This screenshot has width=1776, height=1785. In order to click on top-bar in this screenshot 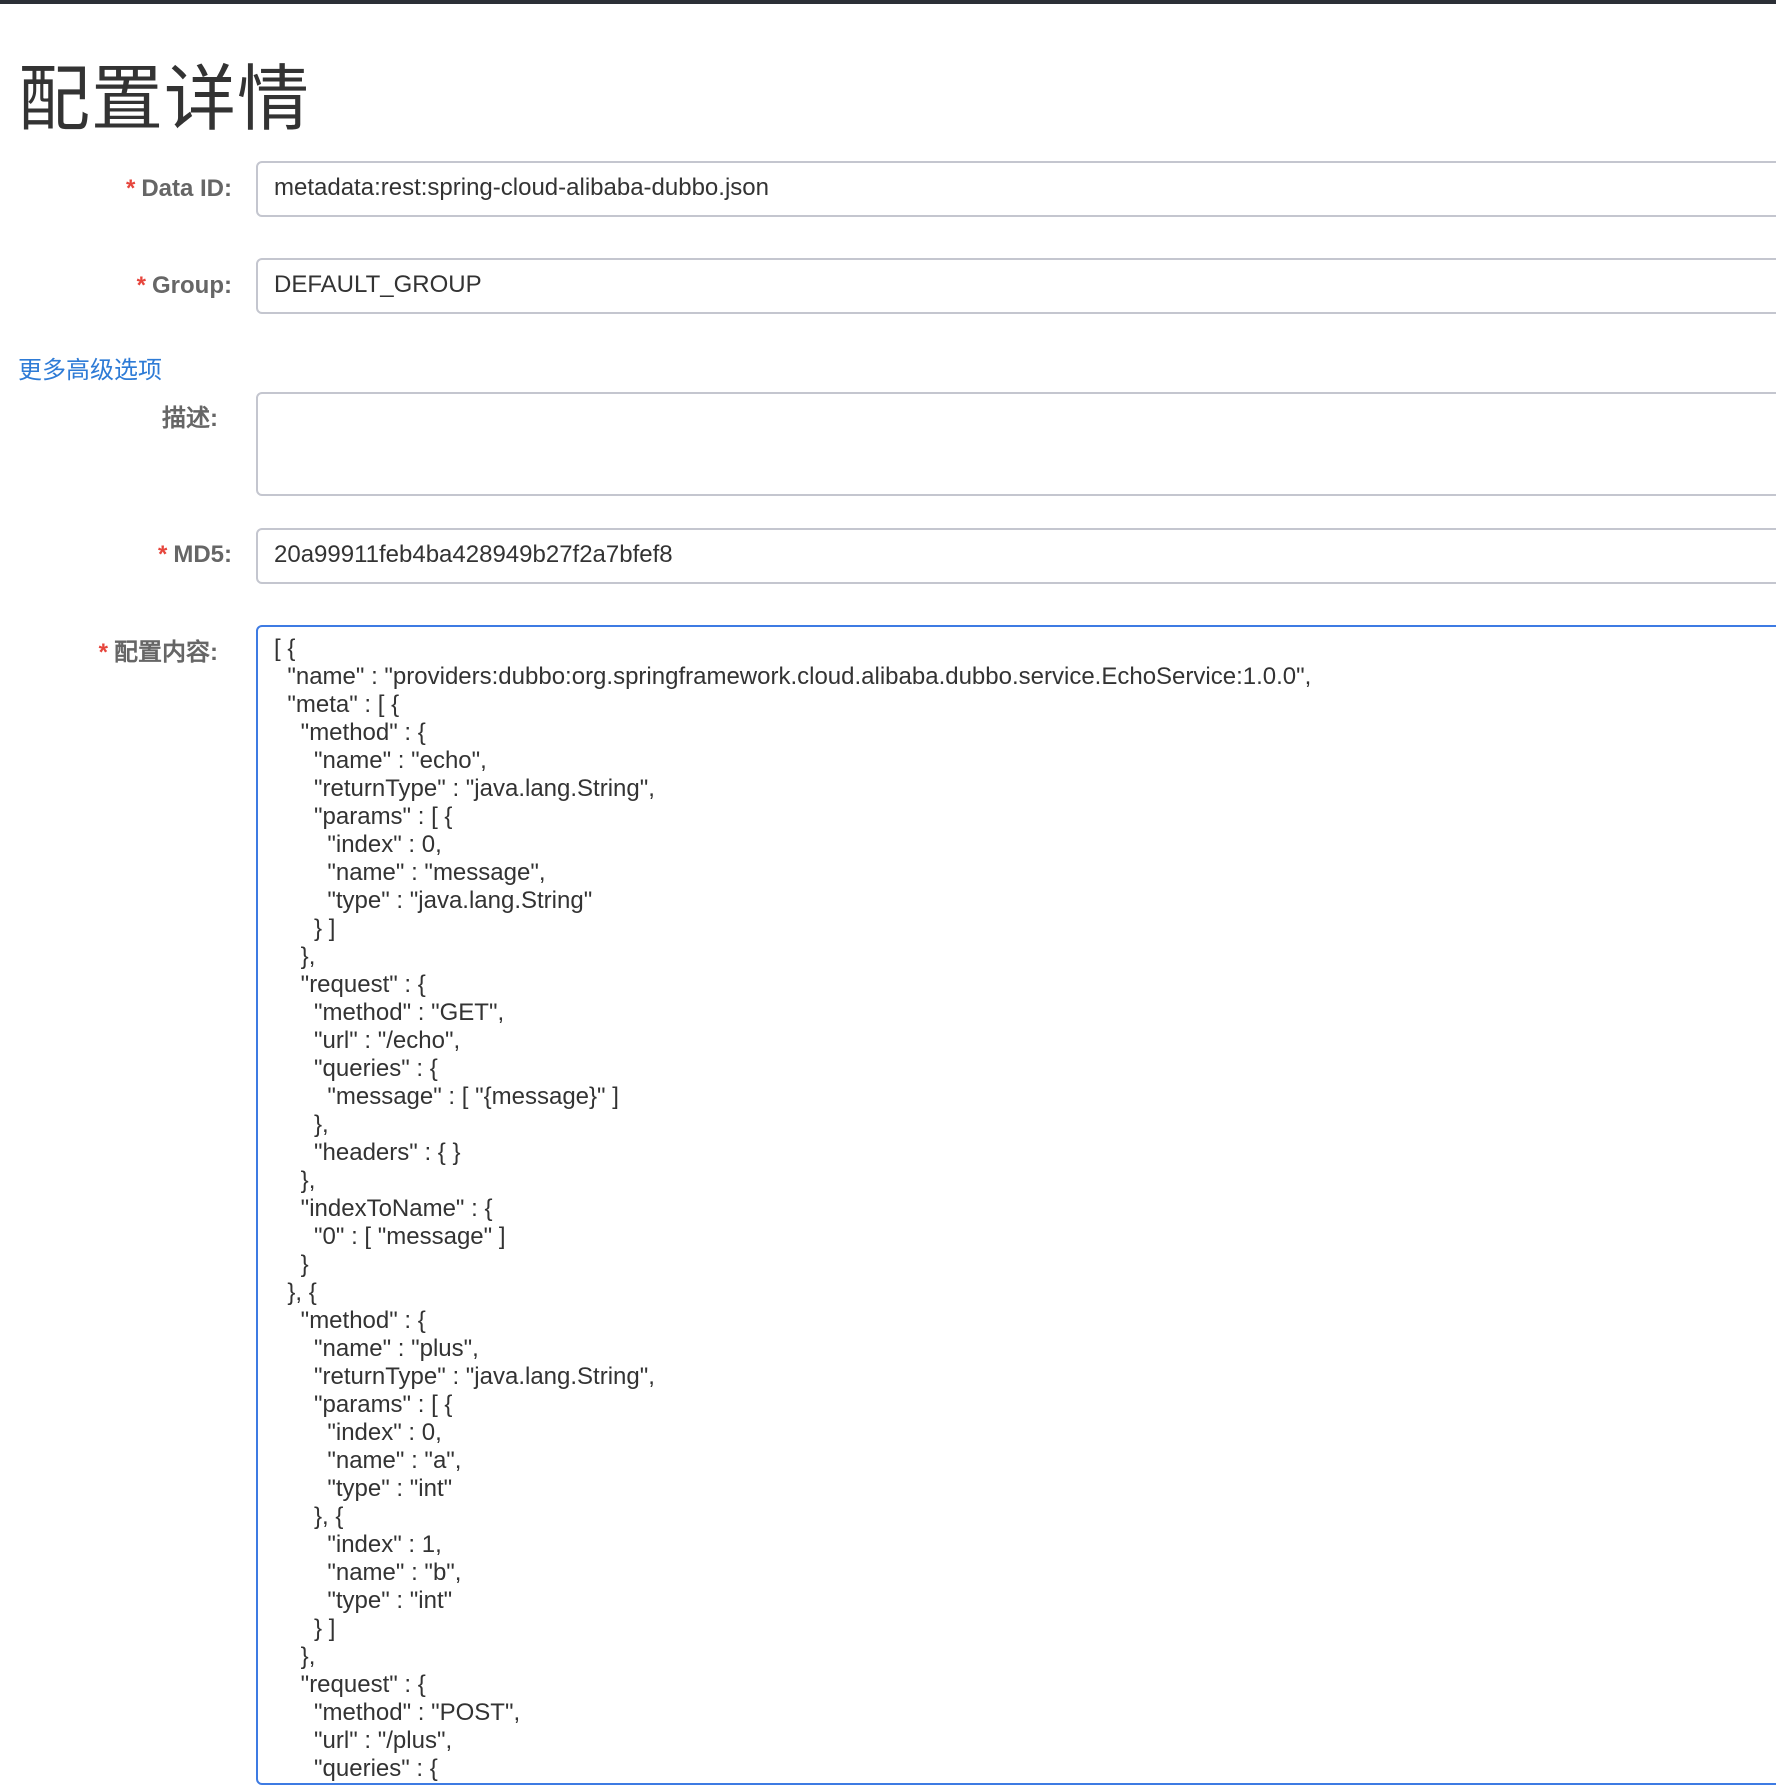, I will do `click(888, 2)`.